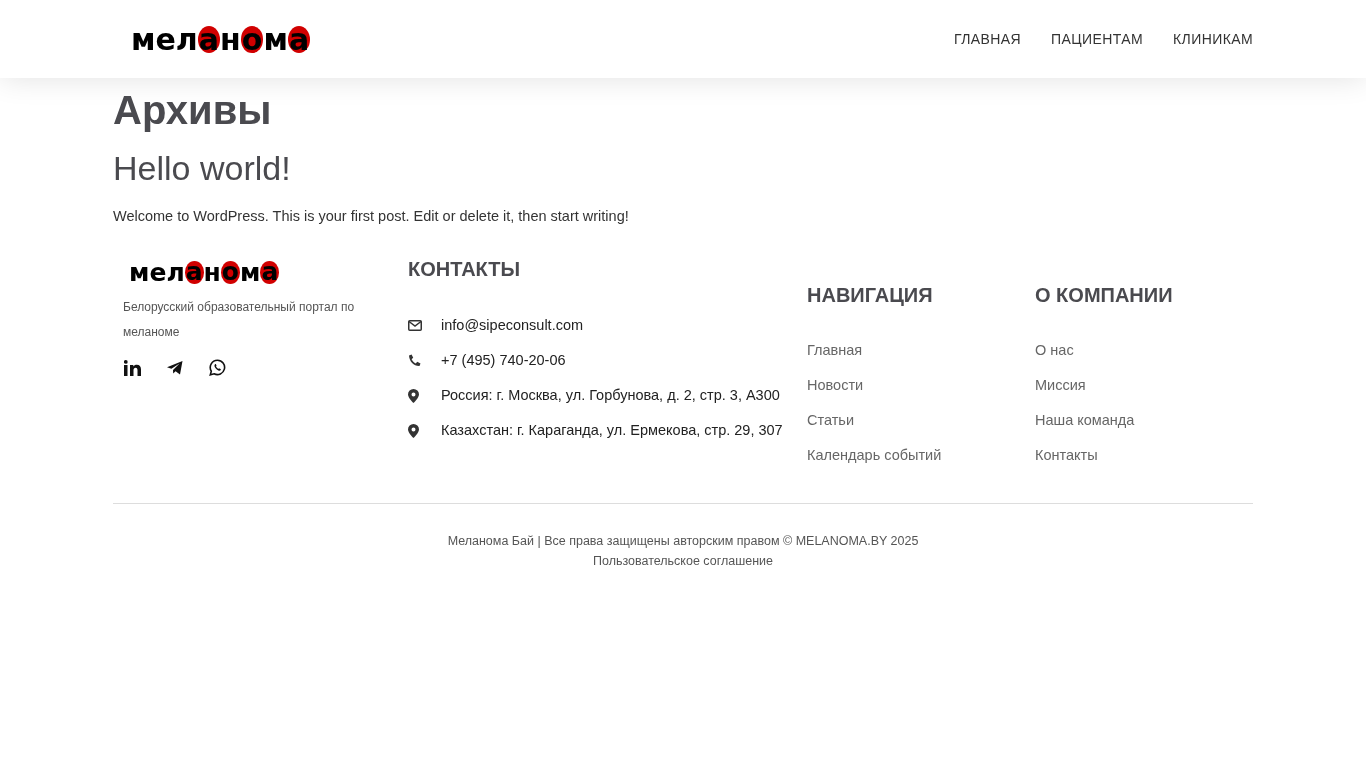 The image size is (1366, 768). What do you see at coordinates (988, 39) in the screenshot?
I see `nav-link: ГЛАВНАЯ` at bounding box center [988, 39].